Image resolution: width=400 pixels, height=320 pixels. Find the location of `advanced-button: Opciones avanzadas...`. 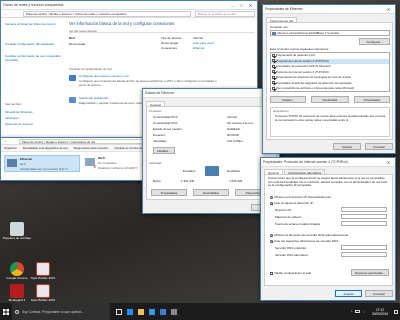

advanced-button: Opciones avanzadas... is located at coordinates (370, 272).